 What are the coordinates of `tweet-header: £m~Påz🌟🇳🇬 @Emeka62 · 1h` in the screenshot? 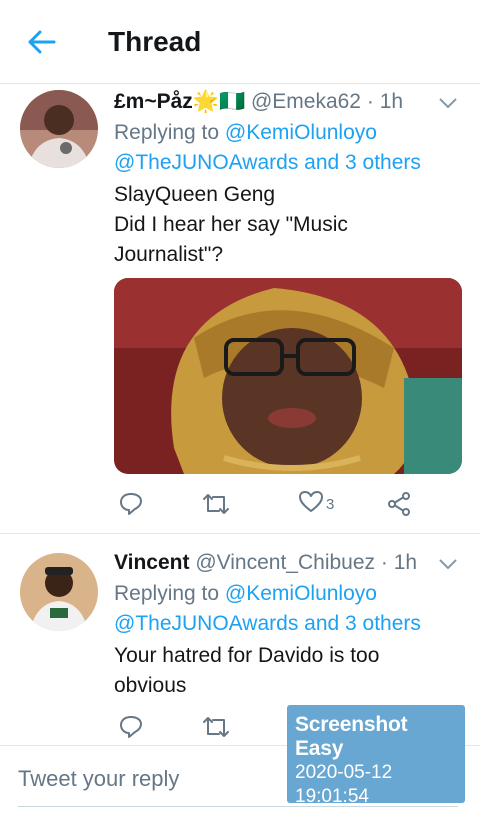 It's located at (258, 102).